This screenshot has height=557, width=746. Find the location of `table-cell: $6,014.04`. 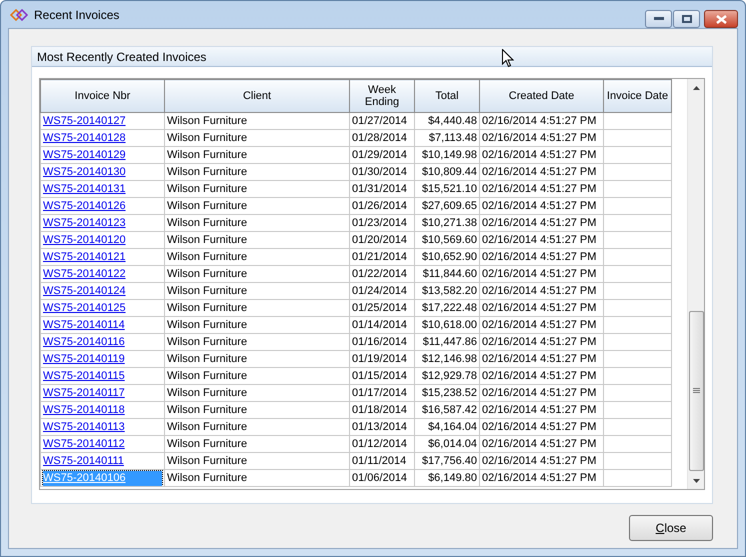

table-cell: $6,014.04 is located at coordinates (447, 444).